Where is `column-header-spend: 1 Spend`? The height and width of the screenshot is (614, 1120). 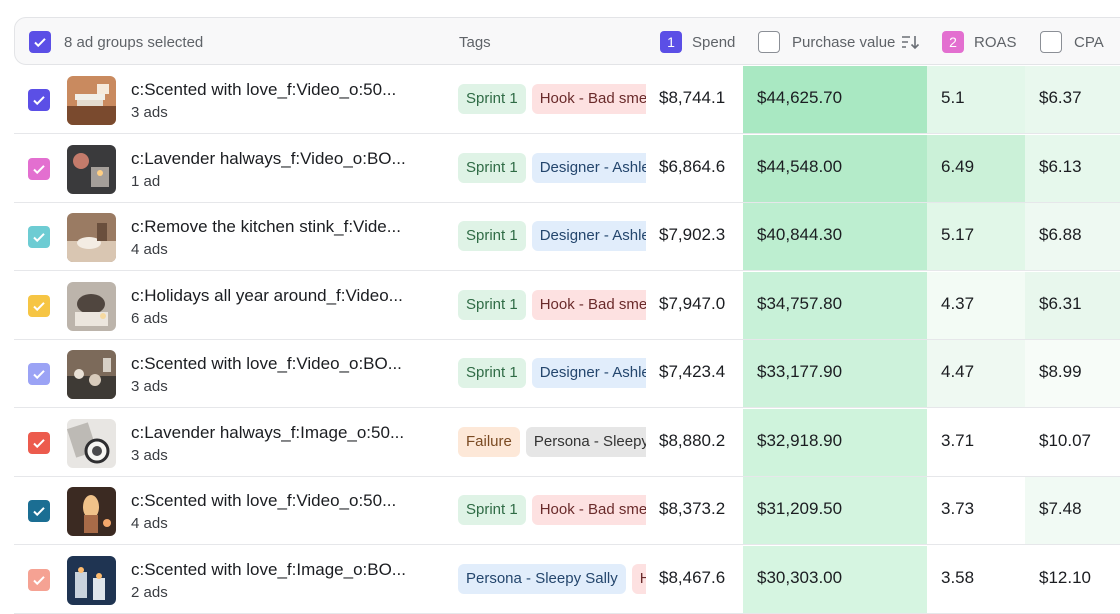
column-header-spend: 1 Spend is located at coordinates (697, 42).